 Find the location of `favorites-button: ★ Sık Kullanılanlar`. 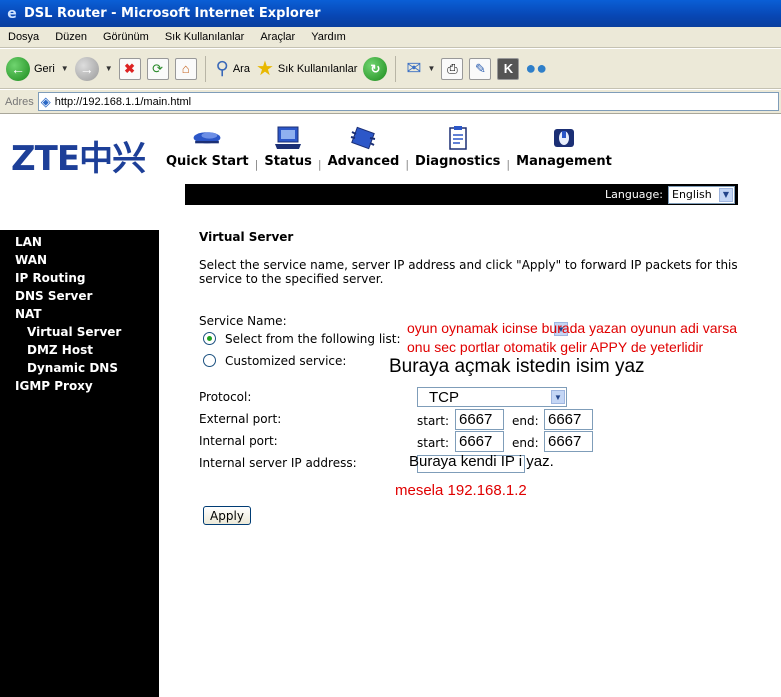

favorites-button: ★ Sık Kullanılanlar is located at coordinates (306, 69).